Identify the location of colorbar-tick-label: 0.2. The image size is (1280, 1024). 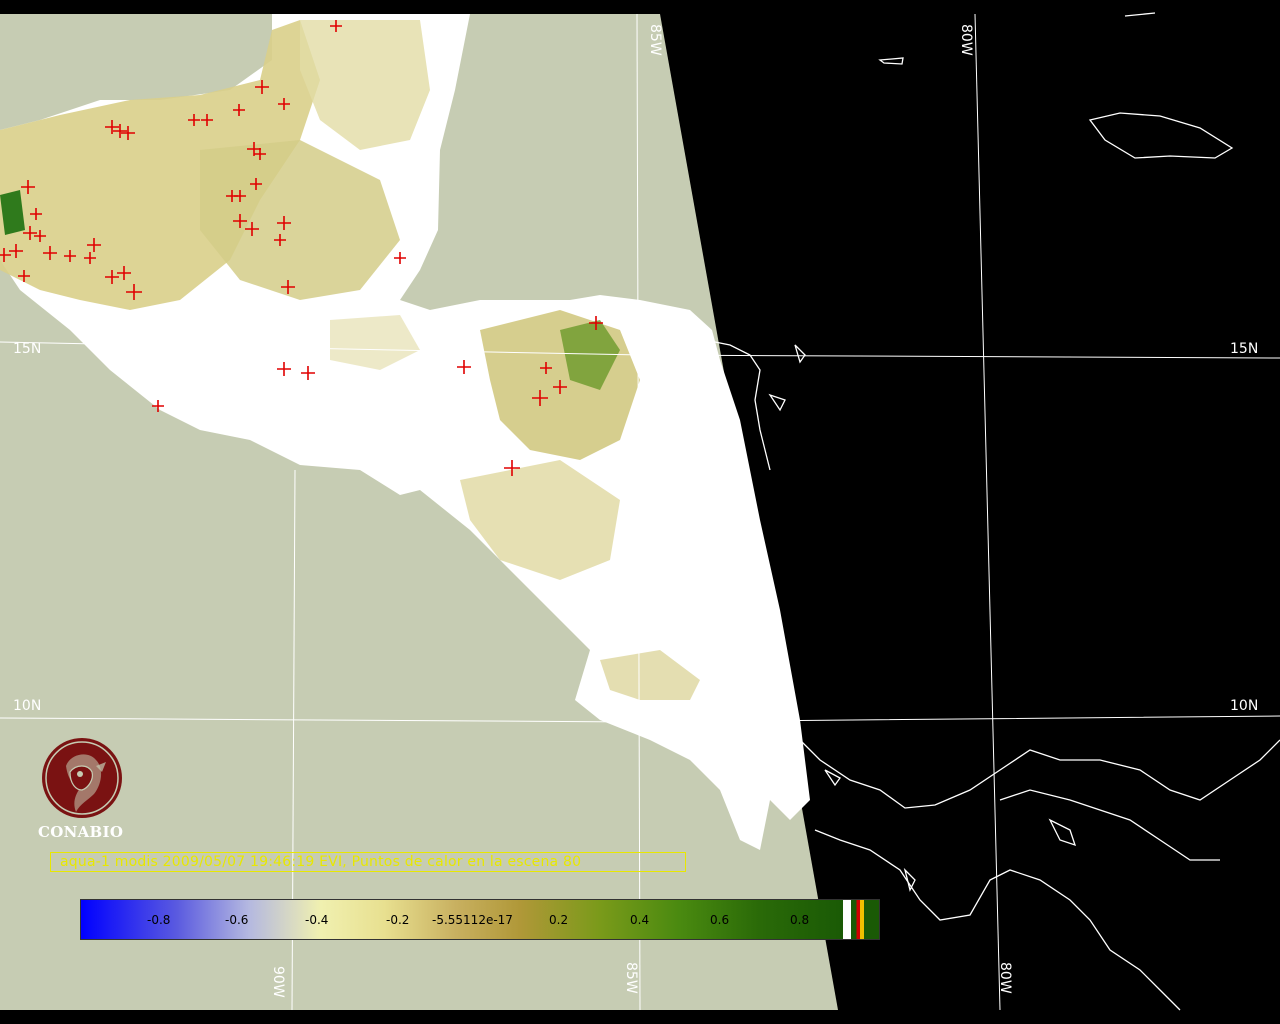
(559, 920).